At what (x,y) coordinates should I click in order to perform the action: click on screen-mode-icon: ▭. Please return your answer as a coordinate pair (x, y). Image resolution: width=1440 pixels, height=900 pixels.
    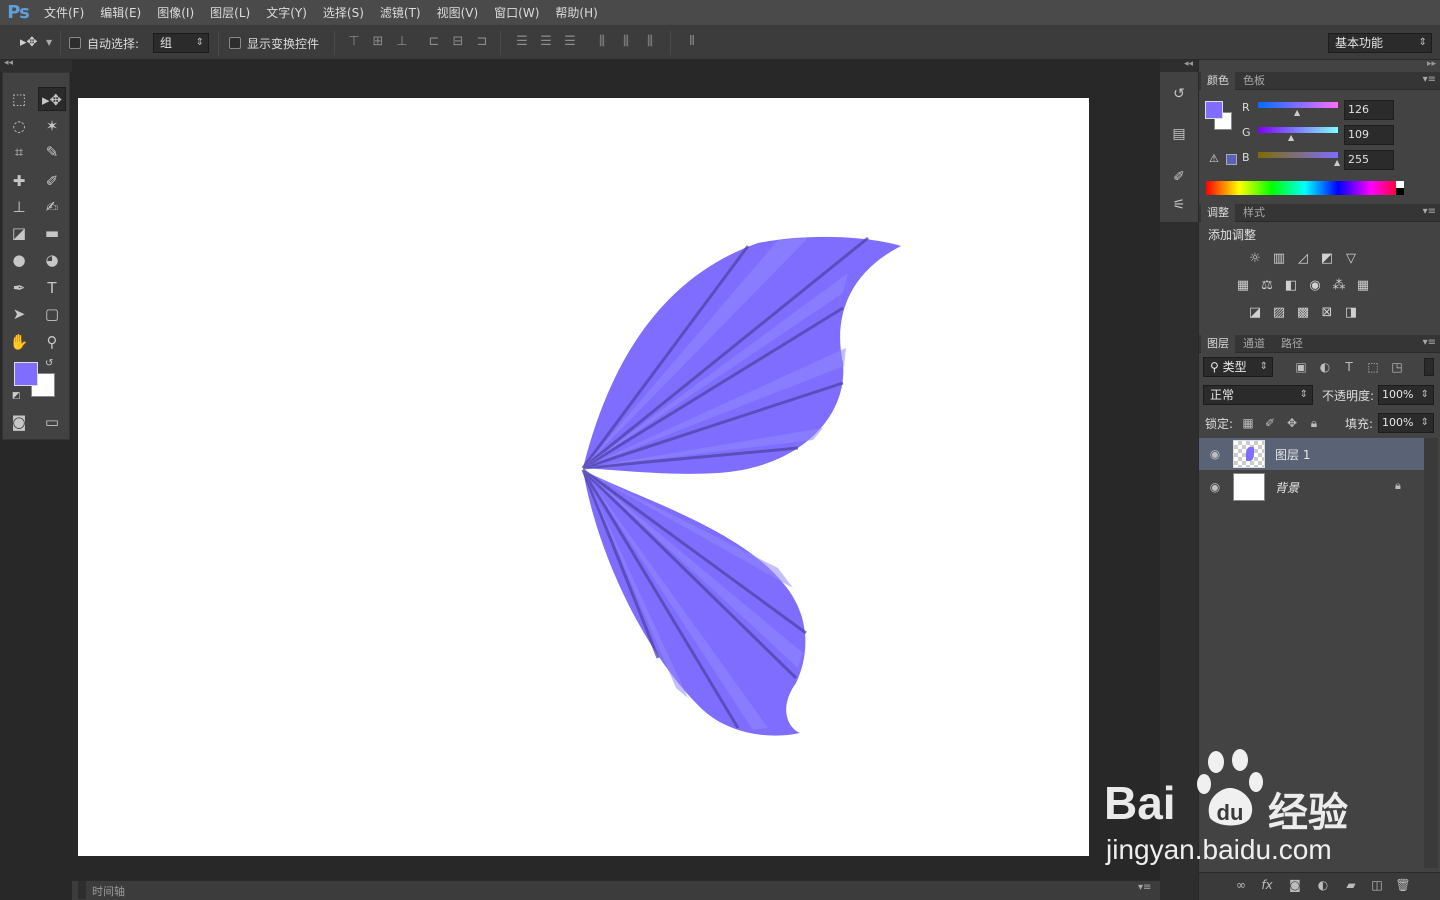
    Looking at the image, I should click on (52, 422).